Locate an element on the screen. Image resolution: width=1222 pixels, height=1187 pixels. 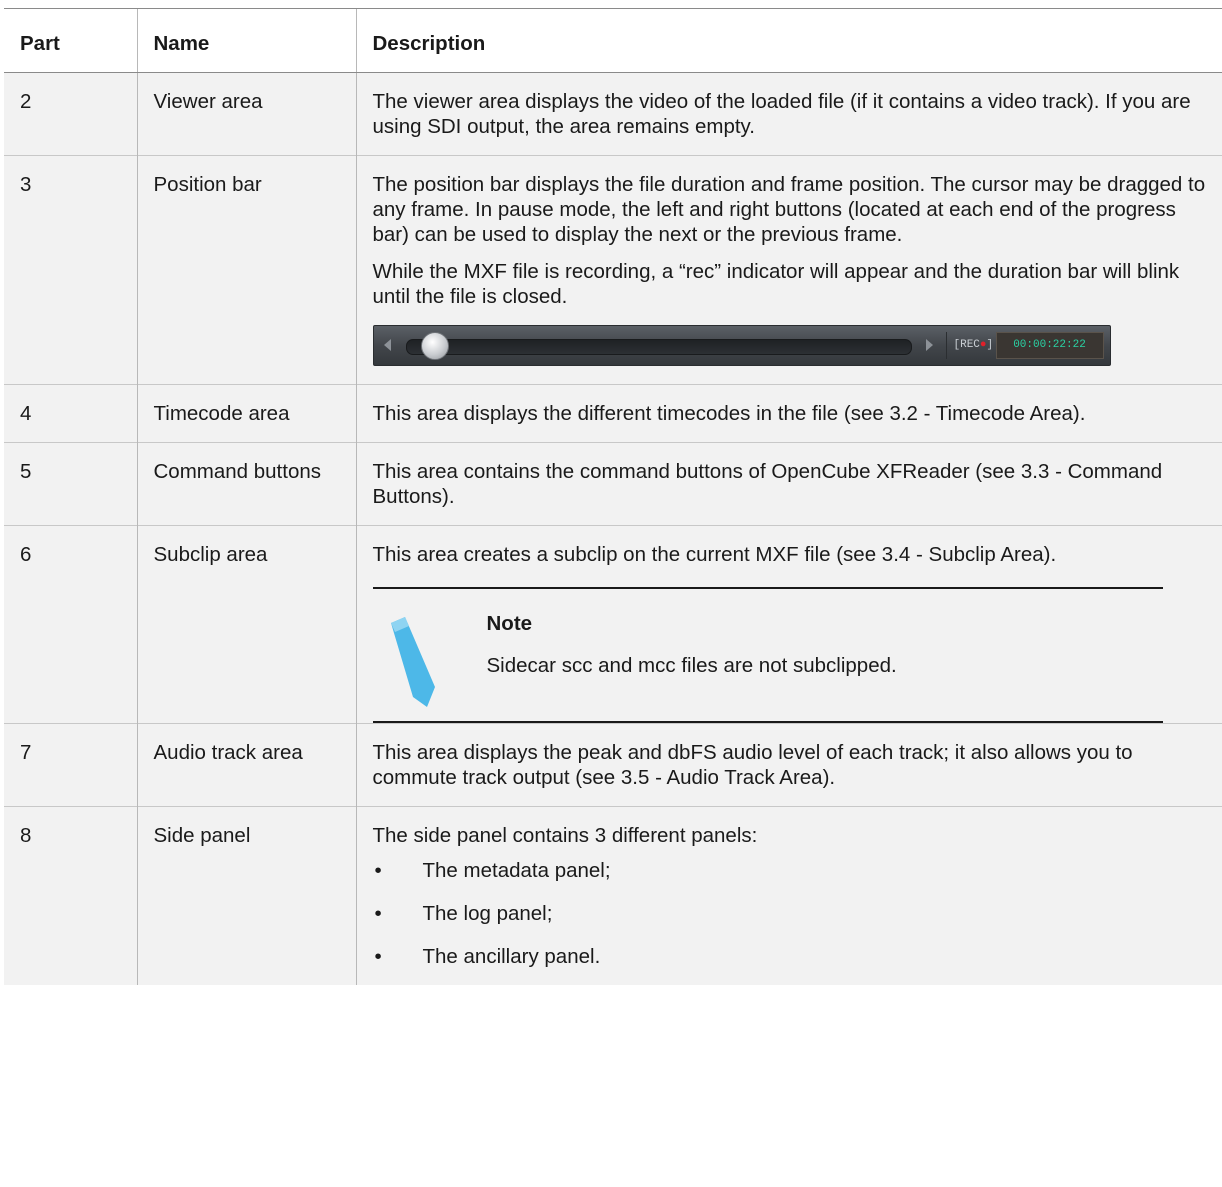
part-name: Command buttons is located at coordinates (247, 484).